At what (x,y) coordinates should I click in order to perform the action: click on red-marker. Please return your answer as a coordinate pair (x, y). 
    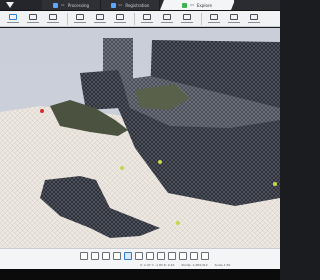
    Looking at the image, I should click on (42, 111).